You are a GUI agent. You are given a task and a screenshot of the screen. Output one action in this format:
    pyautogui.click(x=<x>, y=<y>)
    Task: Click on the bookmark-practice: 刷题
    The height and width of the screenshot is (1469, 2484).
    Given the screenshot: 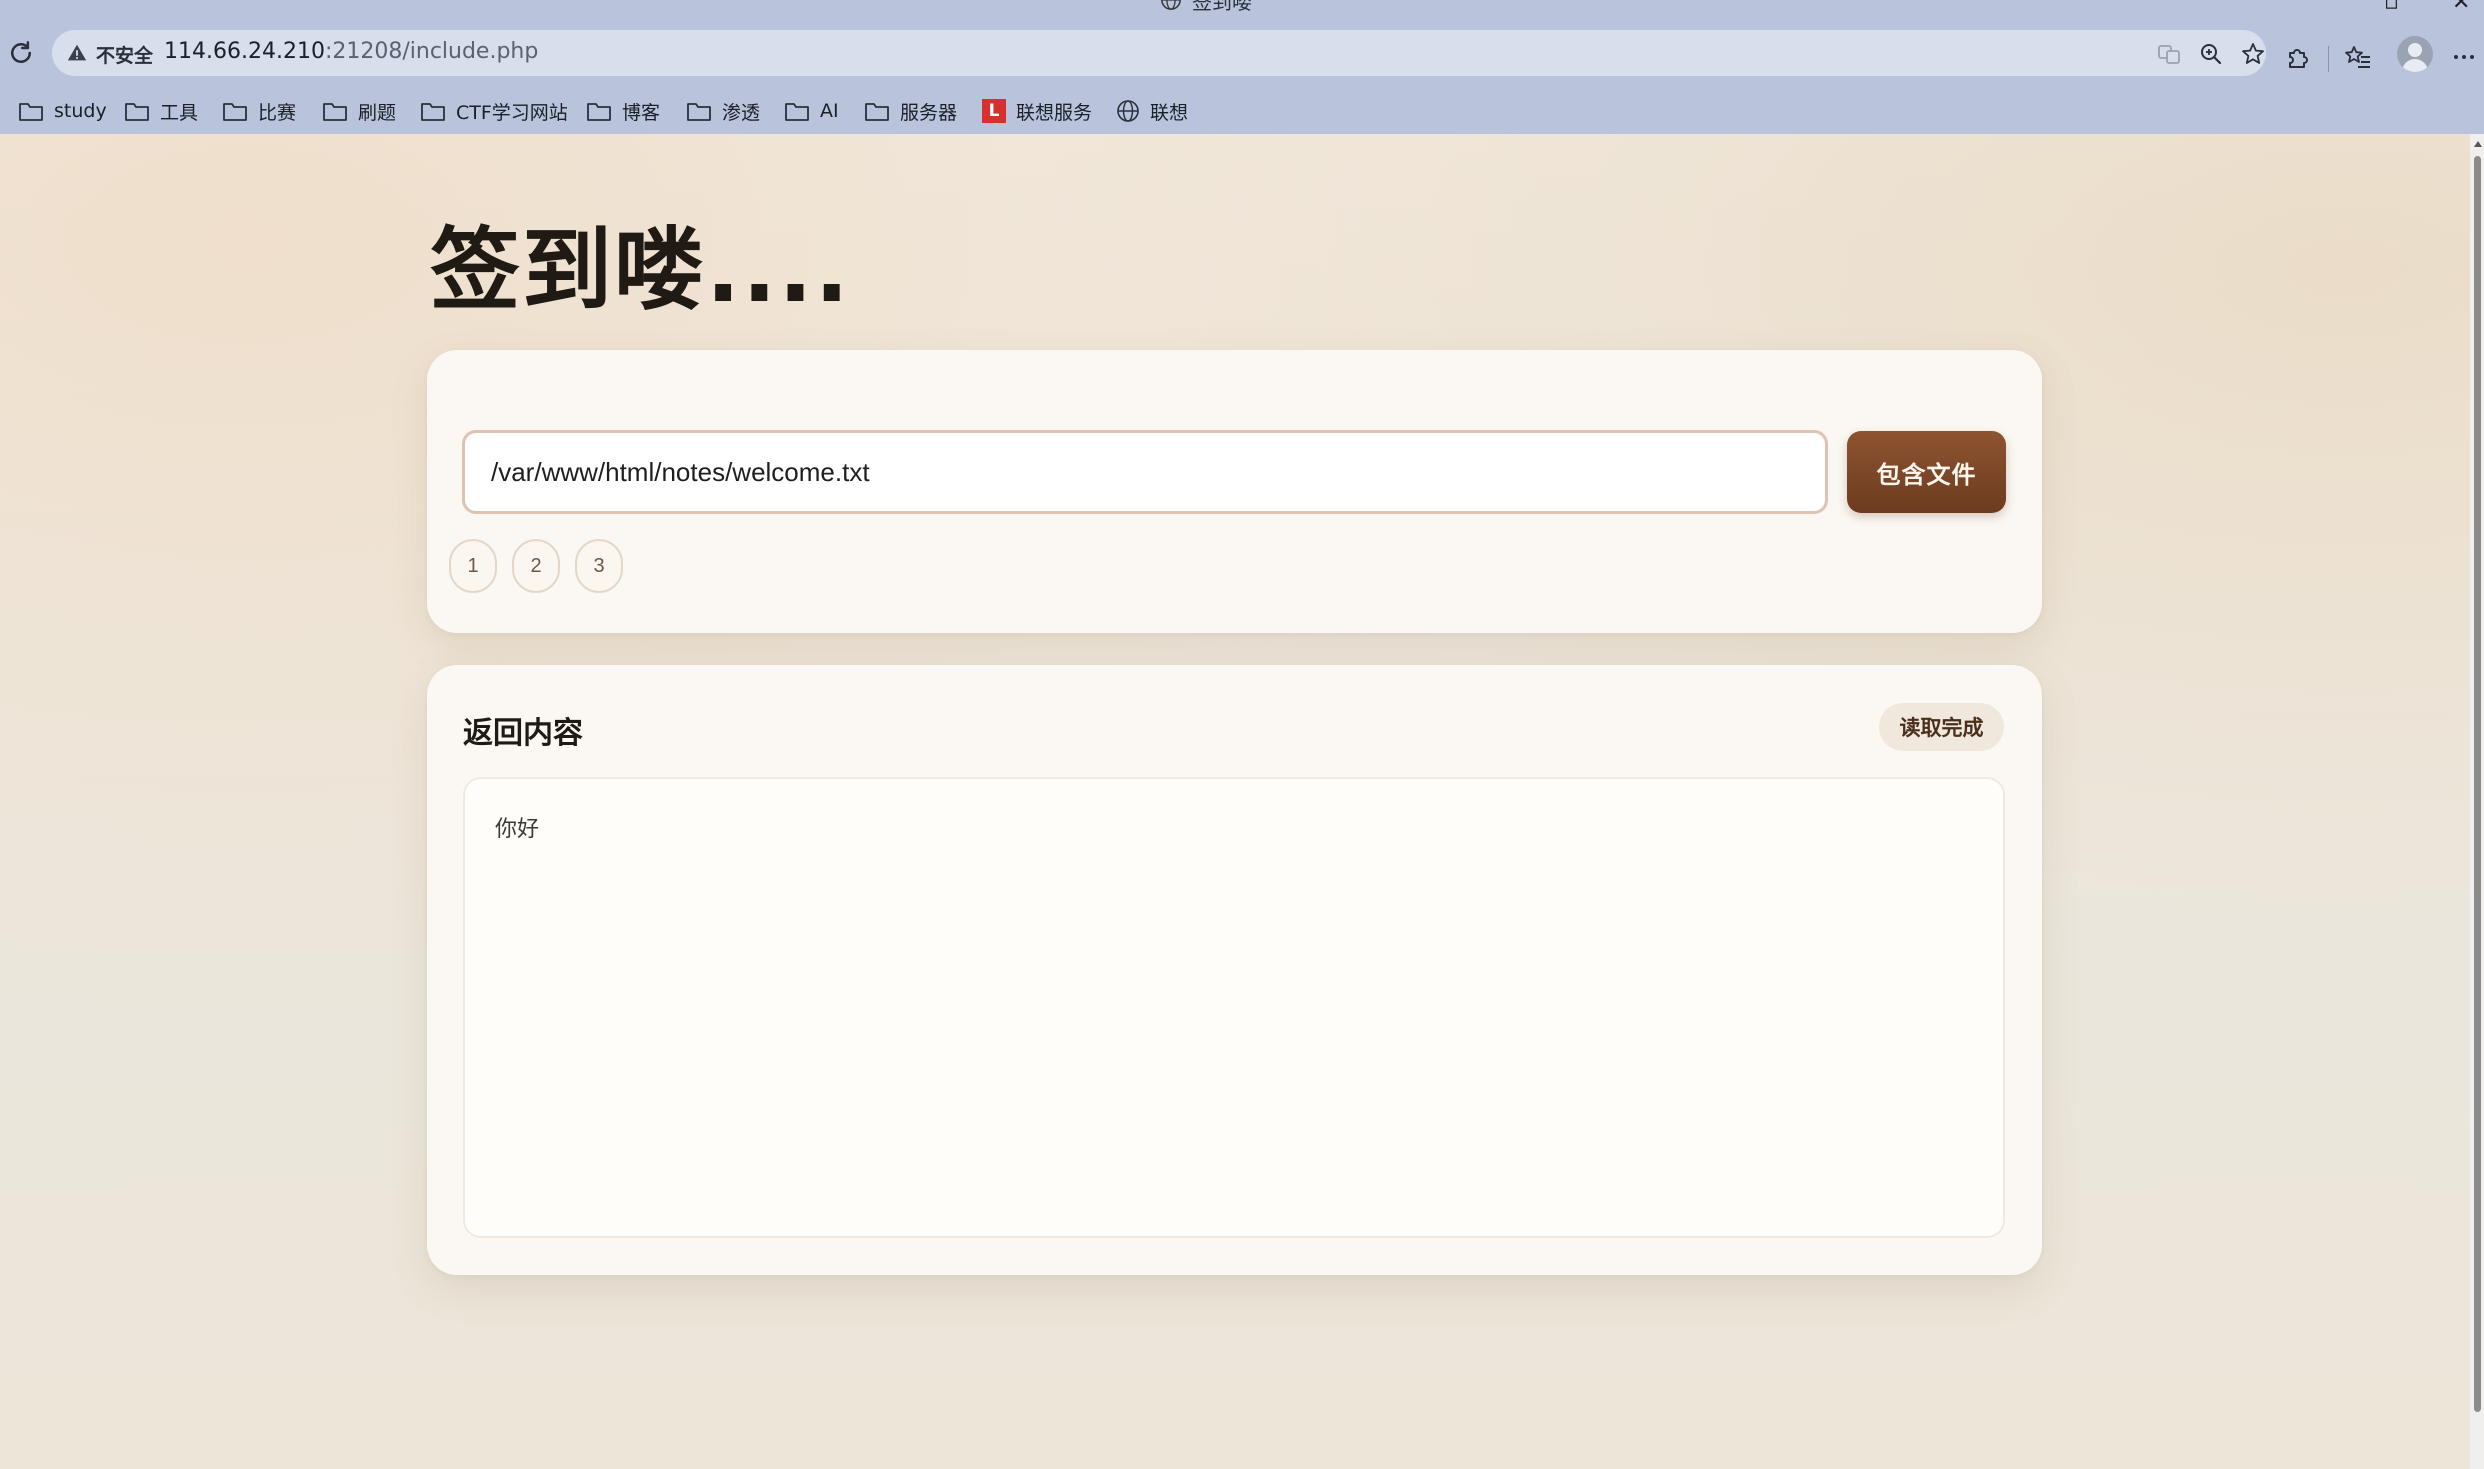 What is the action you would take?
    pyautogui.click(x=359, y=111)
    